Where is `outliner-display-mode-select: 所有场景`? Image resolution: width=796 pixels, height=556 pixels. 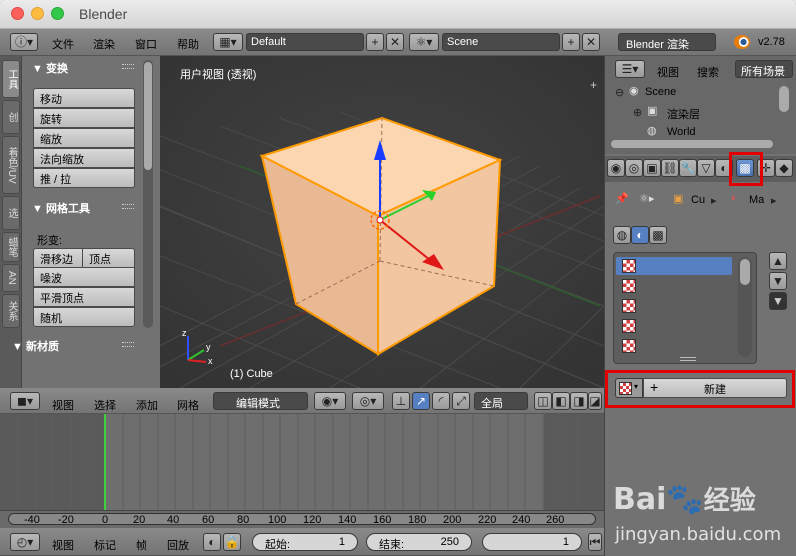
outliner-display-mode-select: 所有场景 is located at coordinates (764, 69).